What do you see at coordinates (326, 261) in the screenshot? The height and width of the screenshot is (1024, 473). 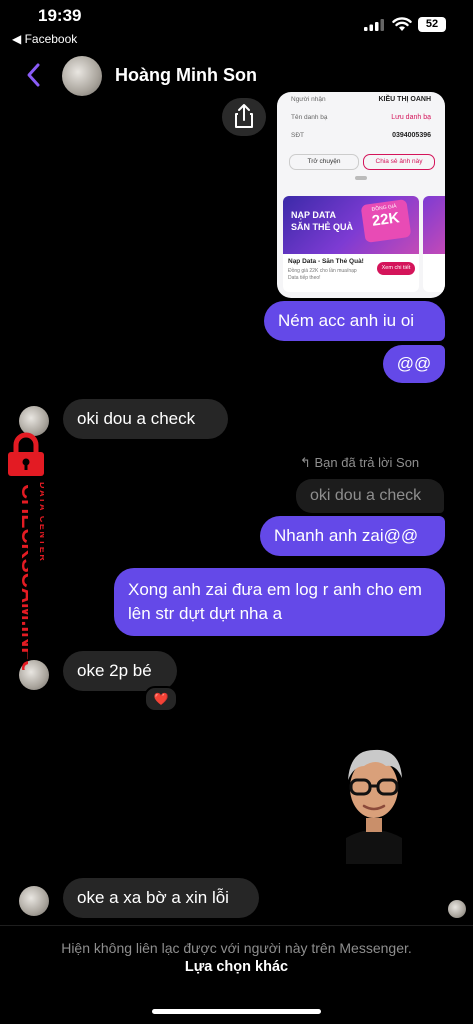 I see `promo-name: Nạp Data - Săn Thẻ Quà!` at bounding box center [326, 261].